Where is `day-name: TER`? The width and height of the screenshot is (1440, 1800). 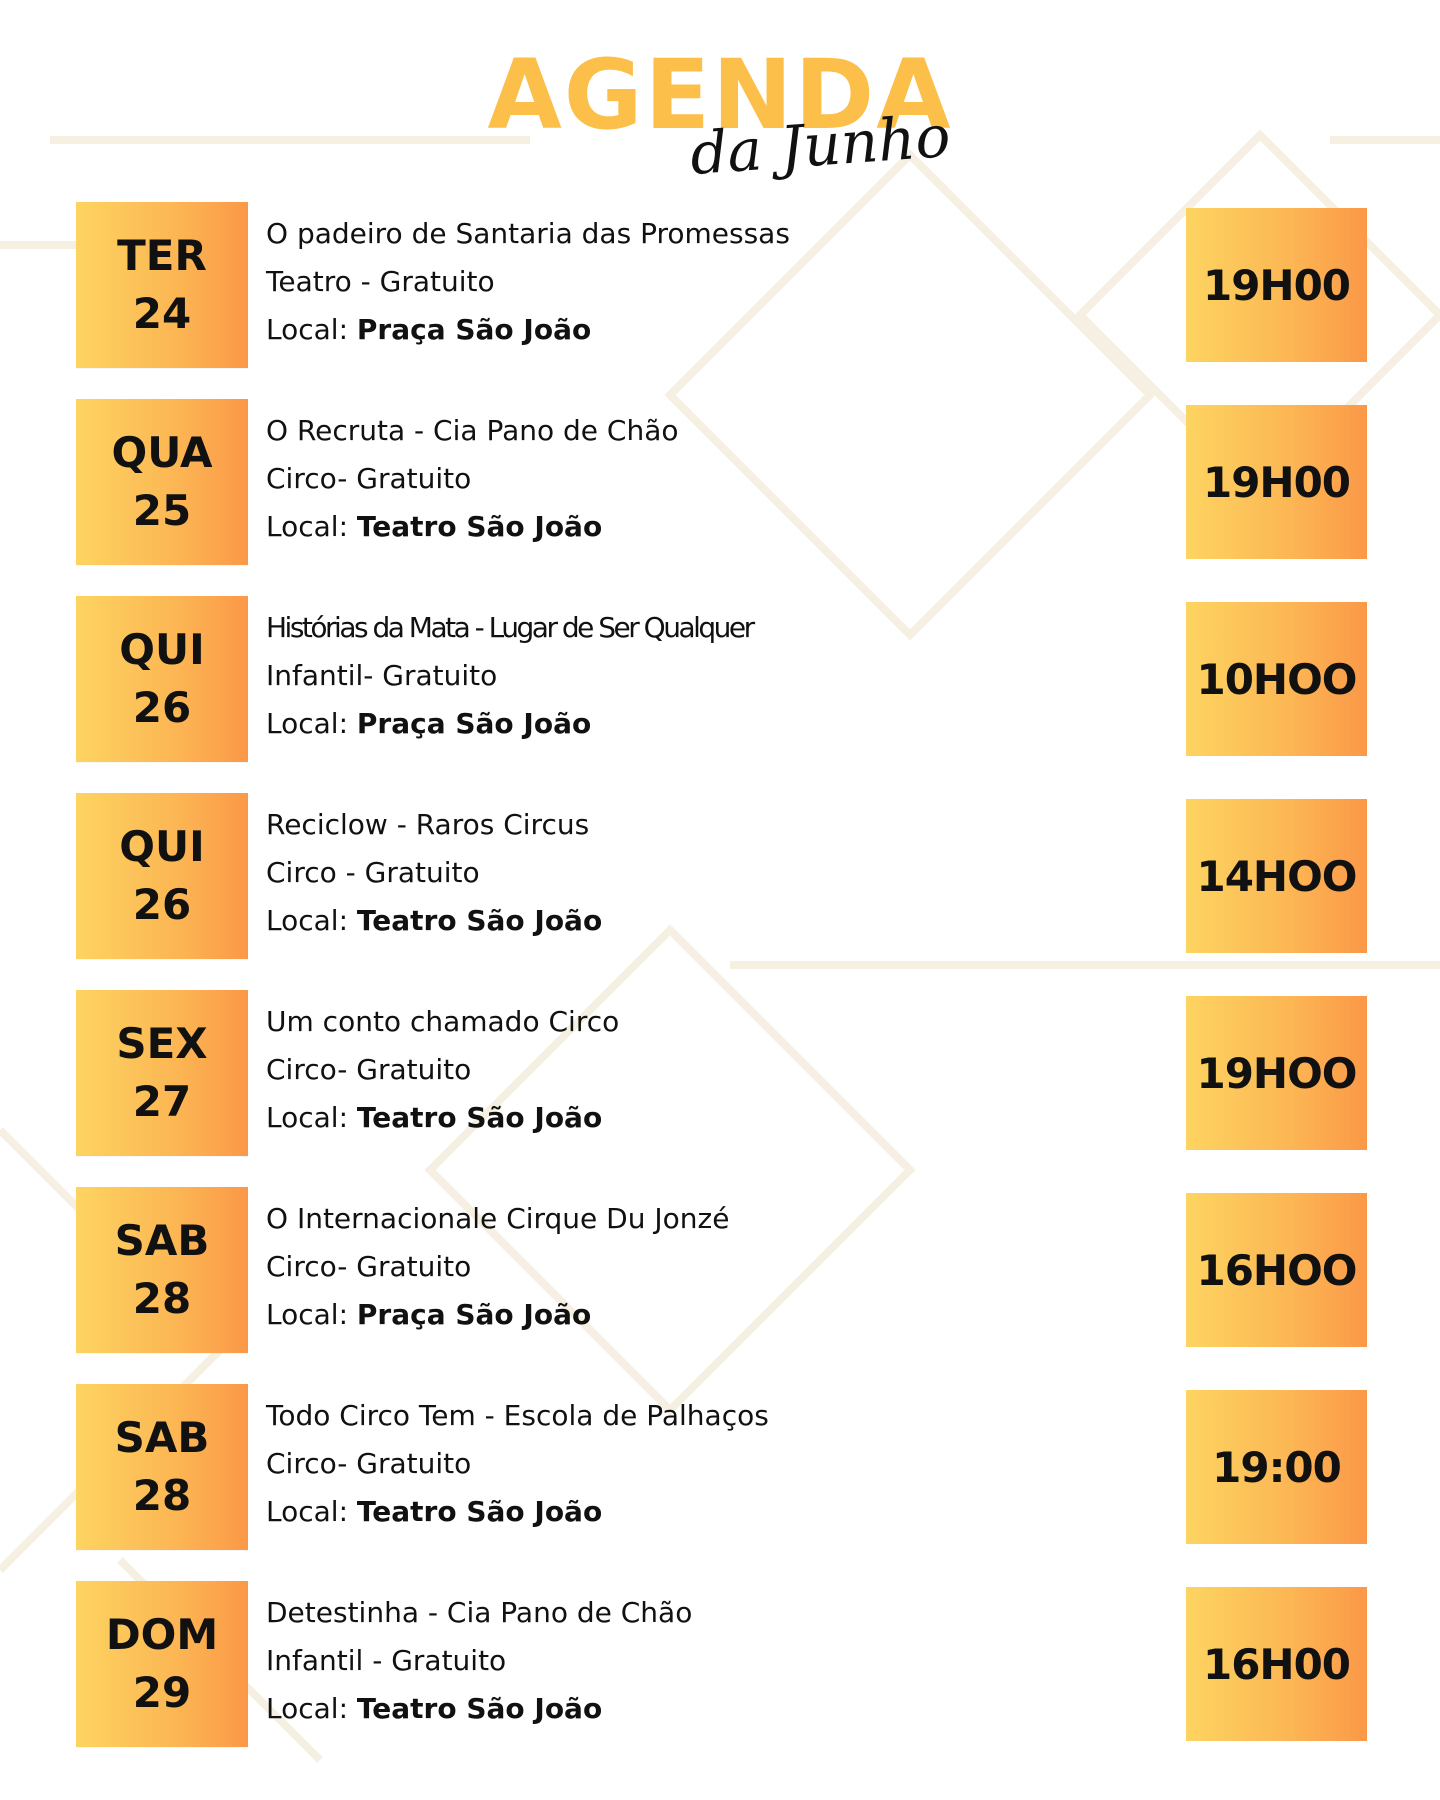
day-name: TER is located at coordinates (162, 255).